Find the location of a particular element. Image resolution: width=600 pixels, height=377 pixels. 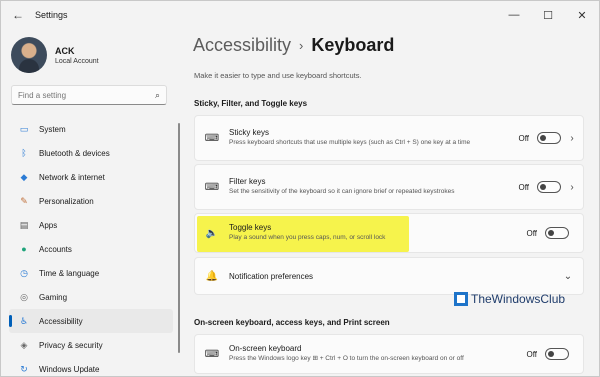

user-profile: ACK Local Account is located at coordinates (55, 55).